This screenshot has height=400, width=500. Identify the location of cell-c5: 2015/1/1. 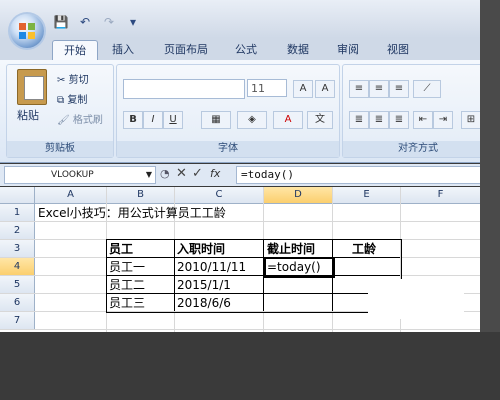
(204, 285).